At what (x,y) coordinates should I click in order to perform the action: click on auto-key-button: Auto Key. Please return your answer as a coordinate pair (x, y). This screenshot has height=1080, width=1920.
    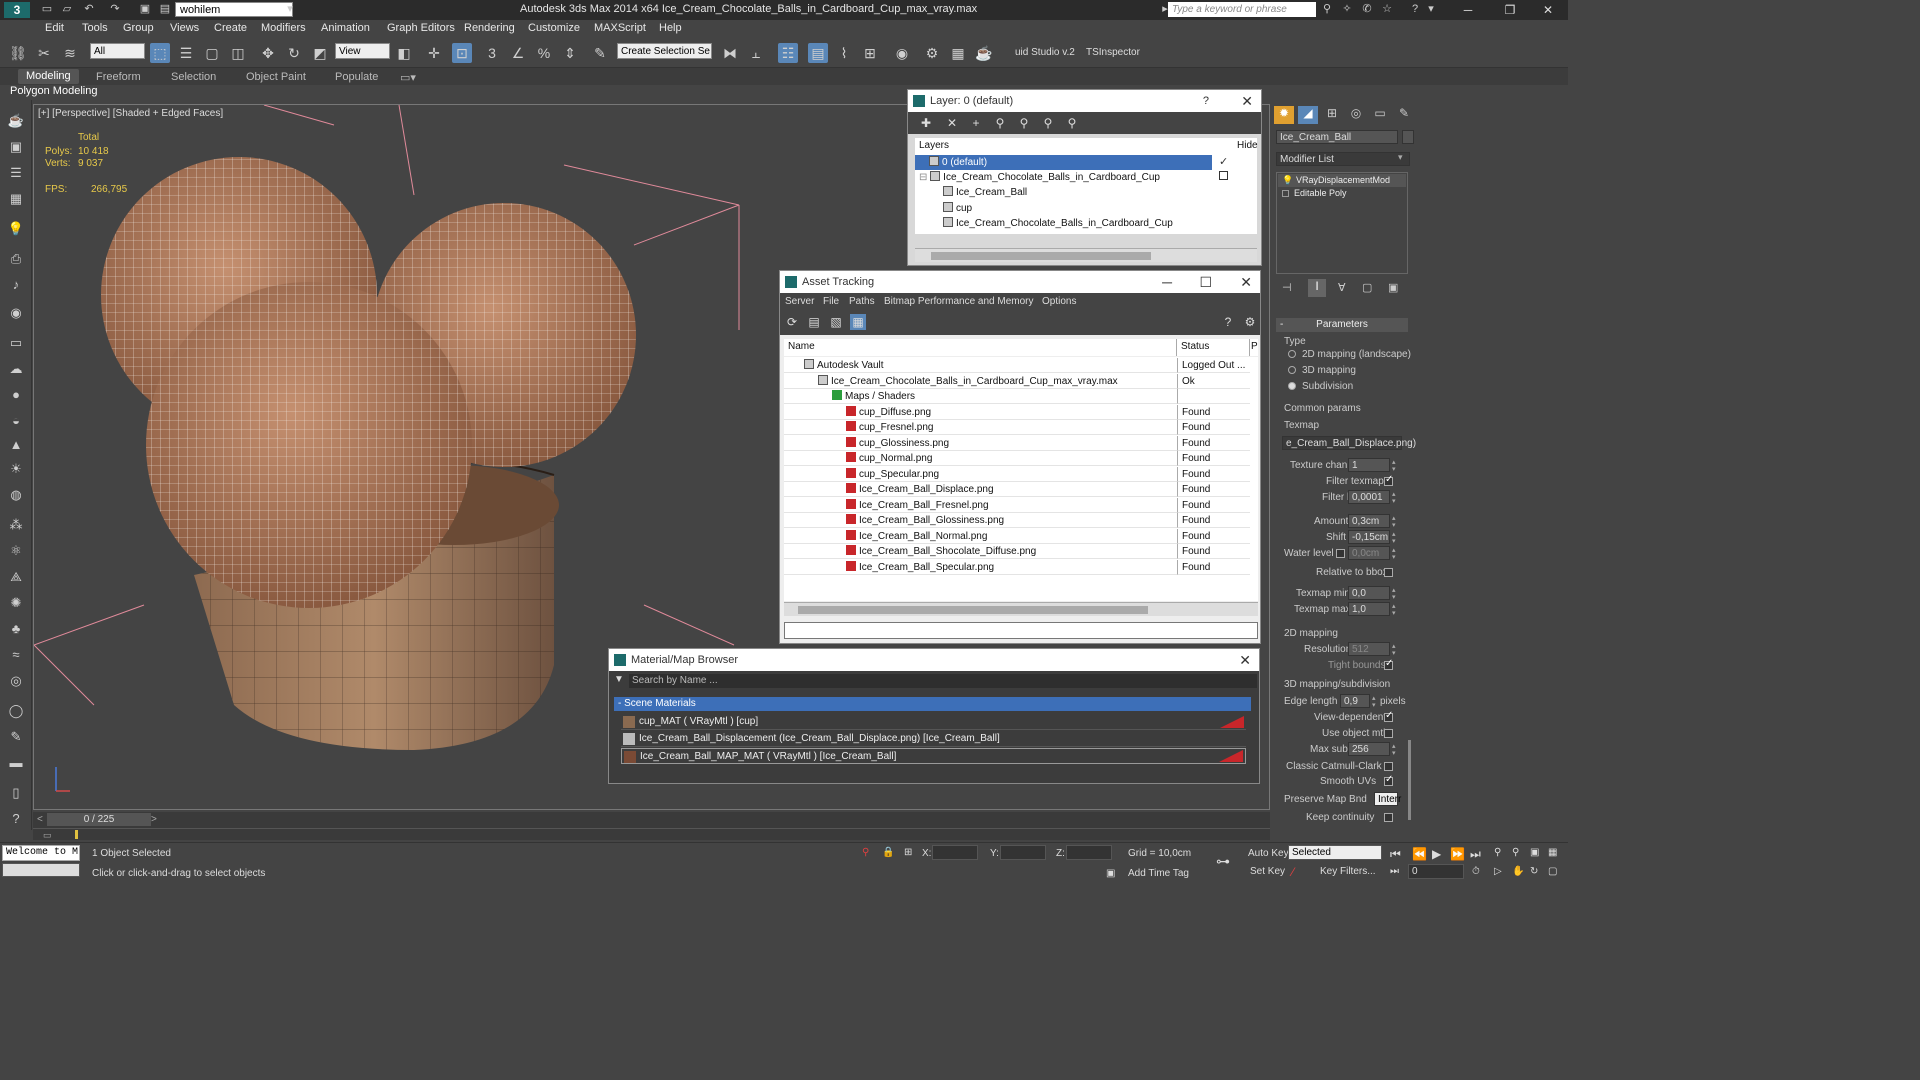
    Looking at the image, I should click on (1268, 853).